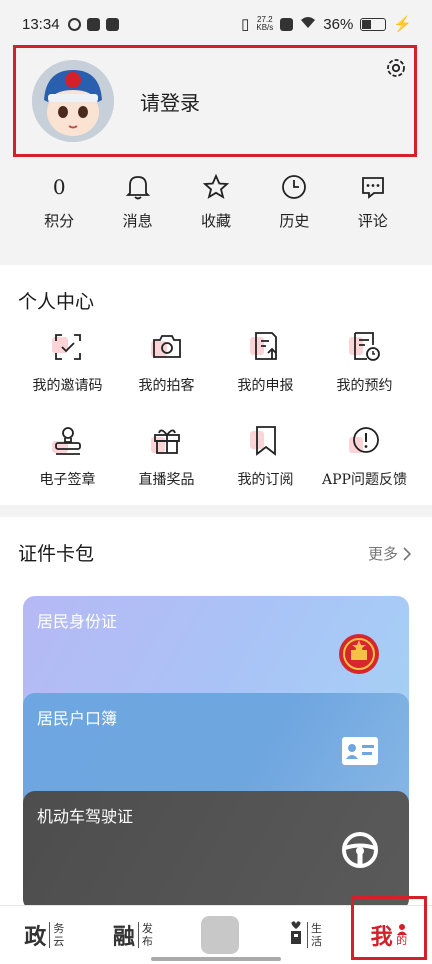 The width and height of the screenshot is (432, 964). What do you see at coordinates (112, 24) in the screenshot?
I see `tiktok-notification-icon` at bounding box center [112, 24].